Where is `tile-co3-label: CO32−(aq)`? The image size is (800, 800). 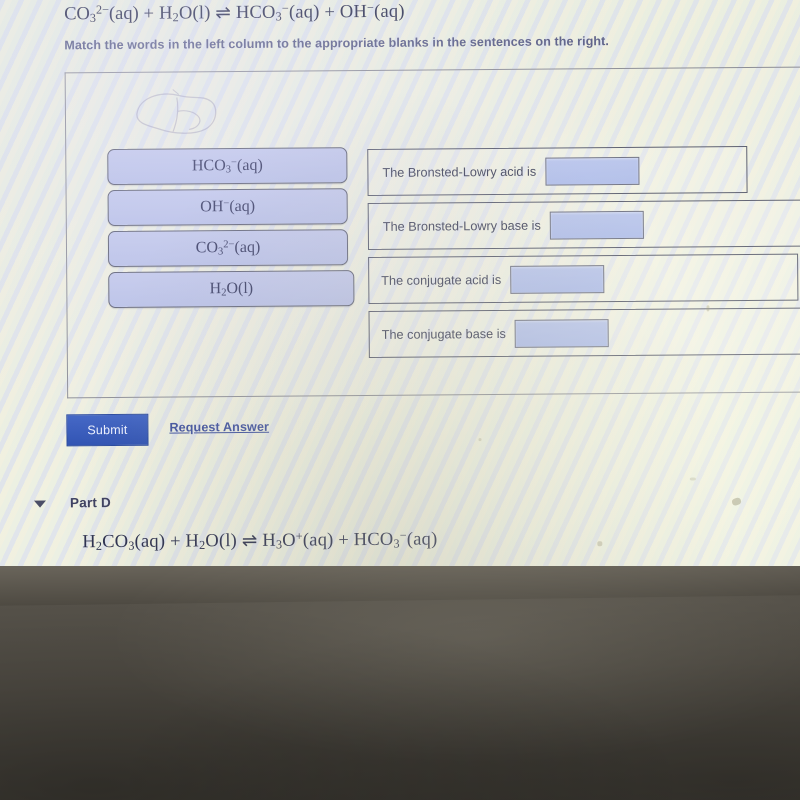 tile-co3-label: CO32−(aq) is located at coordinates (228, 248).